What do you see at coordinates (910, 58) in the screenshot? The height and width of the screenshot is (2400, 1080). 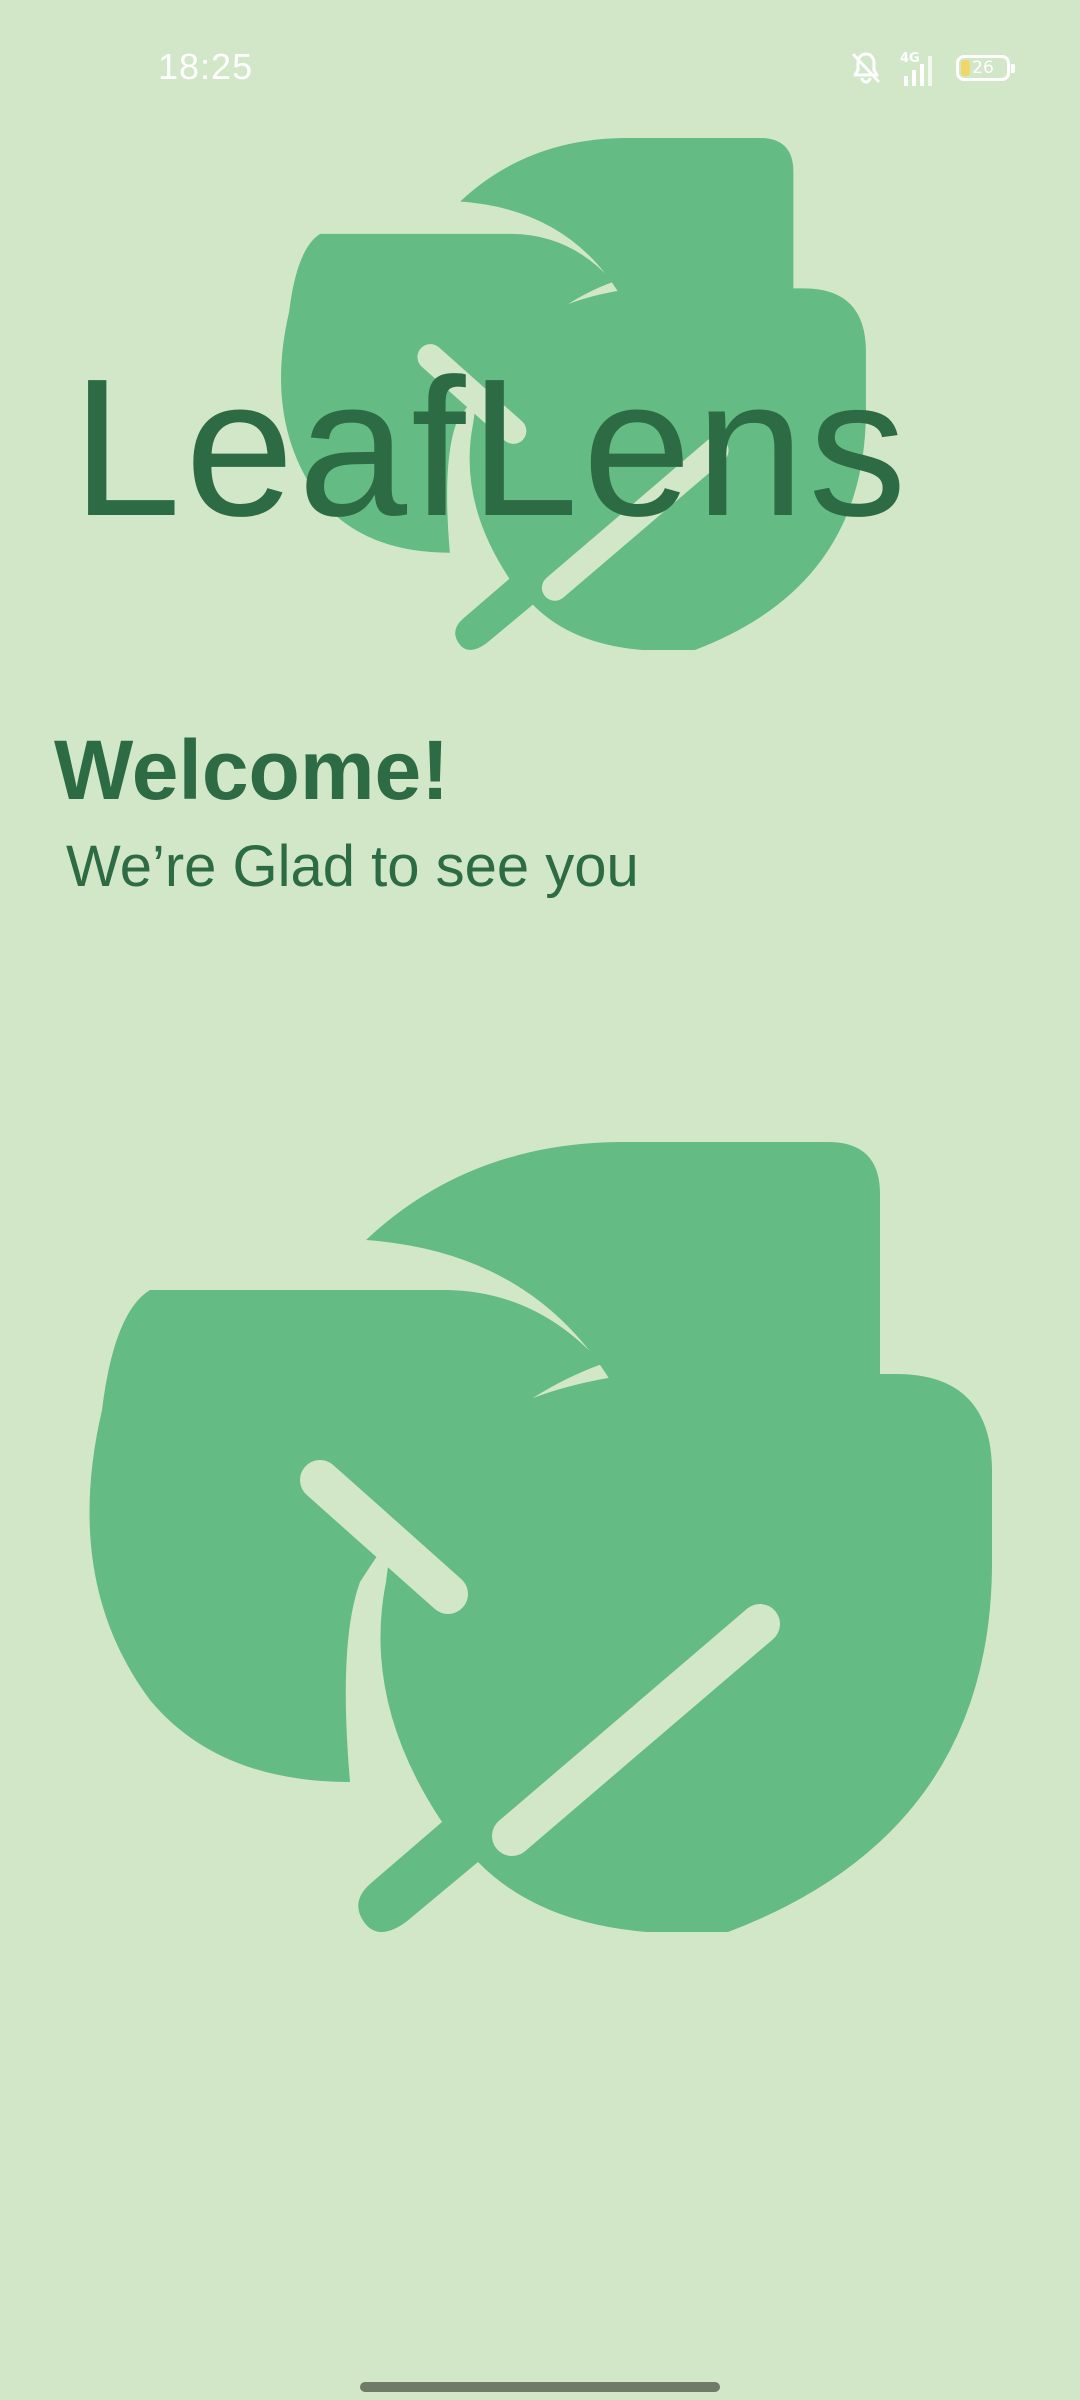 I see `network-type: 4G` at bounding box center [910, 58].